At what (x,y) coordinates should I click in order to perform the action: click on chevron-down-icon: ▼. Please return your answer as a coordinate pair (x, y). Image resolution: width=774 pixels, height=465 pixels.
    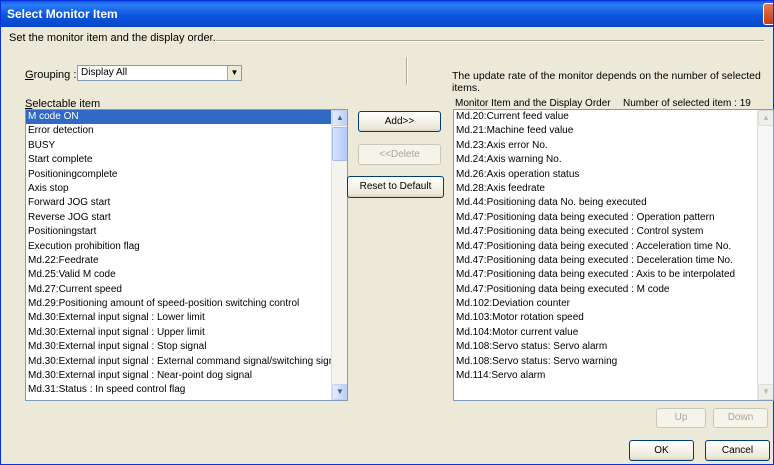
    Looking at the image, I should click on (234, 73).